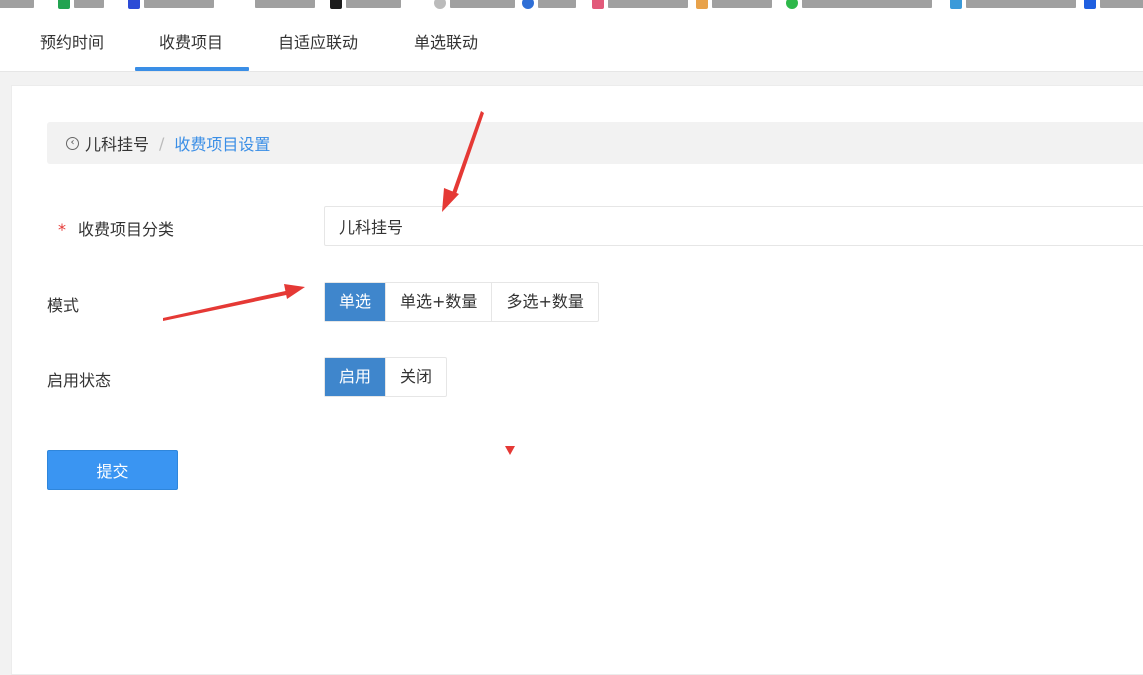 The height and width of the screenshot is (675, 1143). I want to click on tab-single-select-linkage: 单选联动, so click(446, 42).